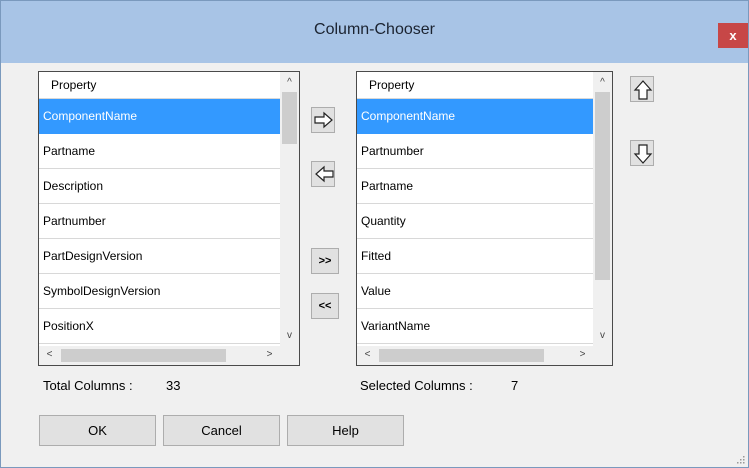 This screenshot has height=468, width=749. I want to click on cancel-button: Cancel, so click(221, 430).